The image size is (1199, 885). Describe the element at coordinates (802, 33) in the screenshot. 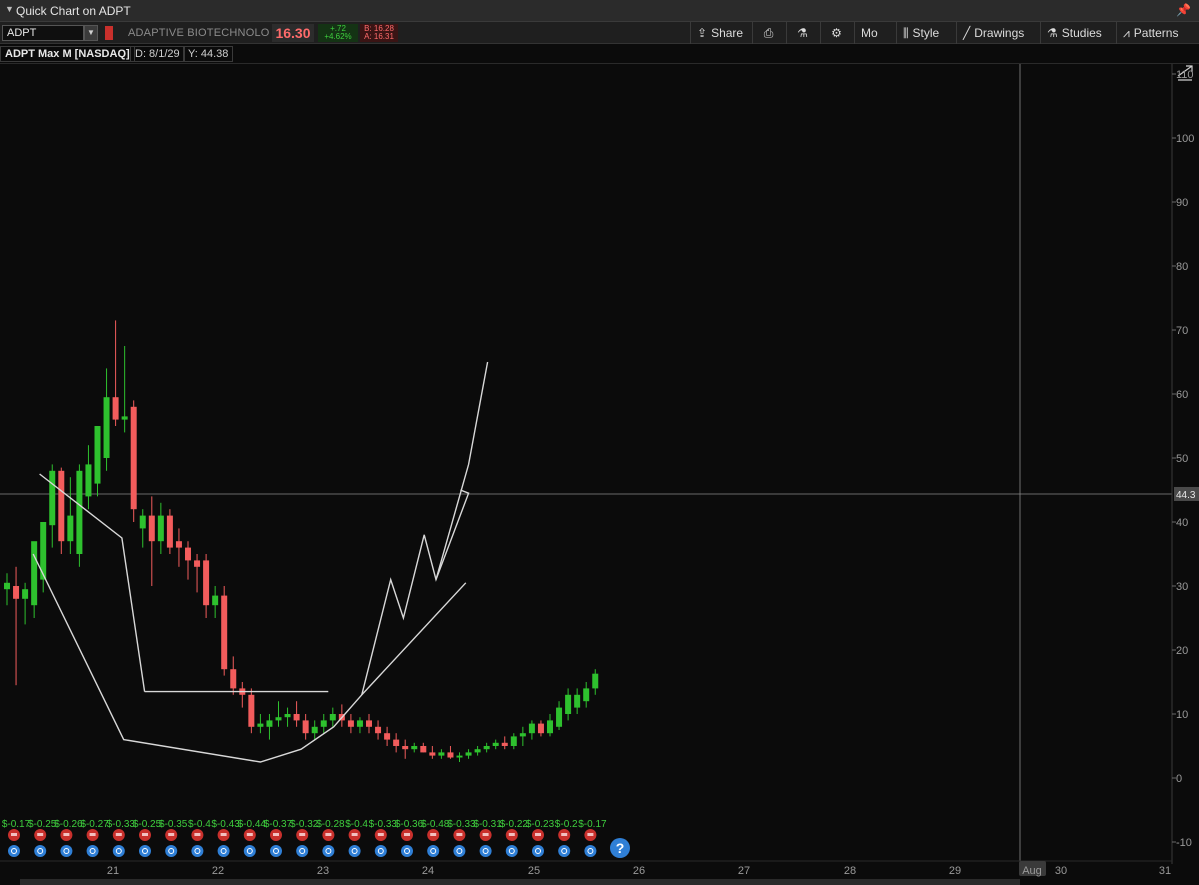

I see `flask-button: ⚗` at that location.